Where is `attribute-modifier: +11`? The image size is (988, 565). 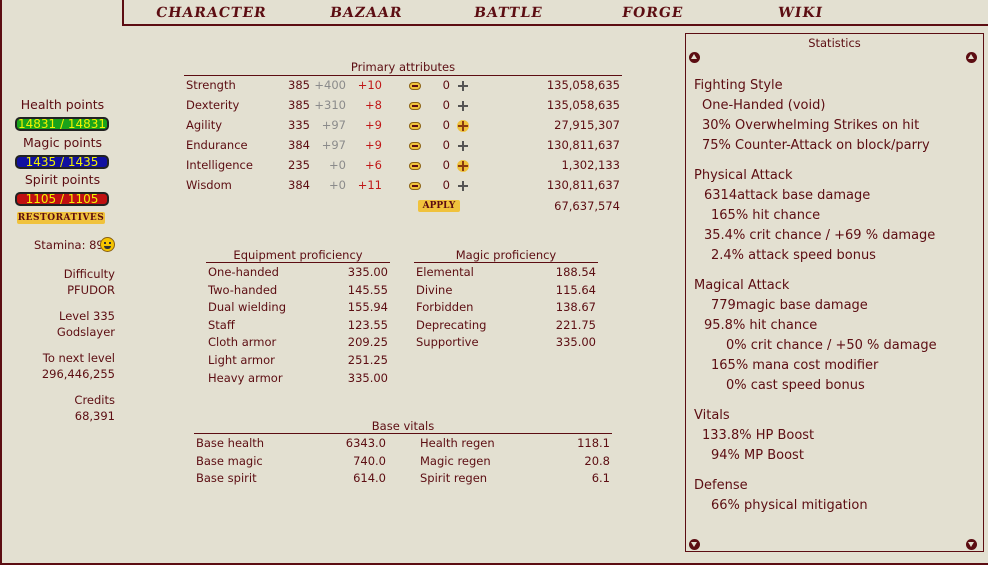 attribute-modifier: +11 is located at coordinates (369, 185).